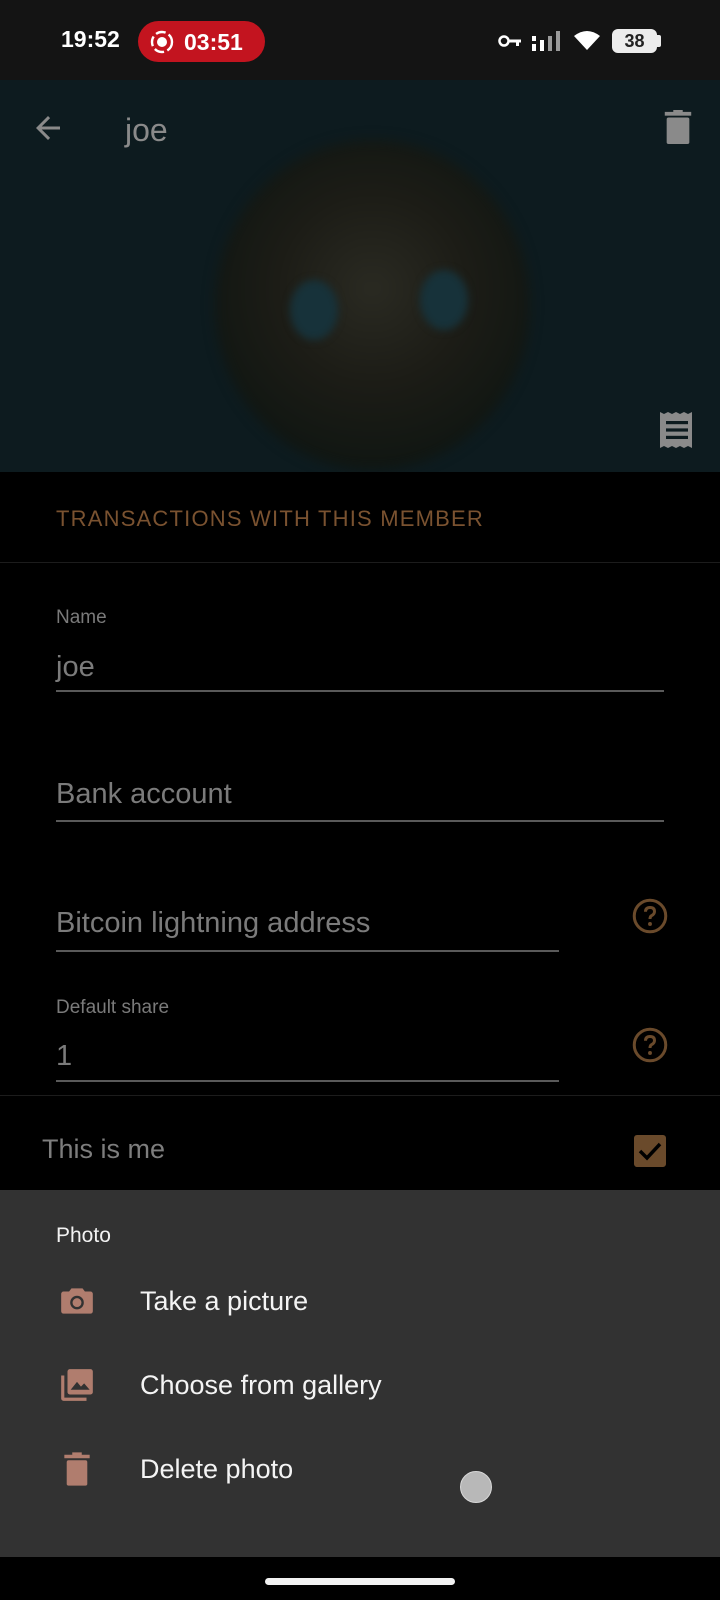 This screenshot has height=1600, width=720. I want to click on take-picture-option: Take a picture, so click(360, 1302).